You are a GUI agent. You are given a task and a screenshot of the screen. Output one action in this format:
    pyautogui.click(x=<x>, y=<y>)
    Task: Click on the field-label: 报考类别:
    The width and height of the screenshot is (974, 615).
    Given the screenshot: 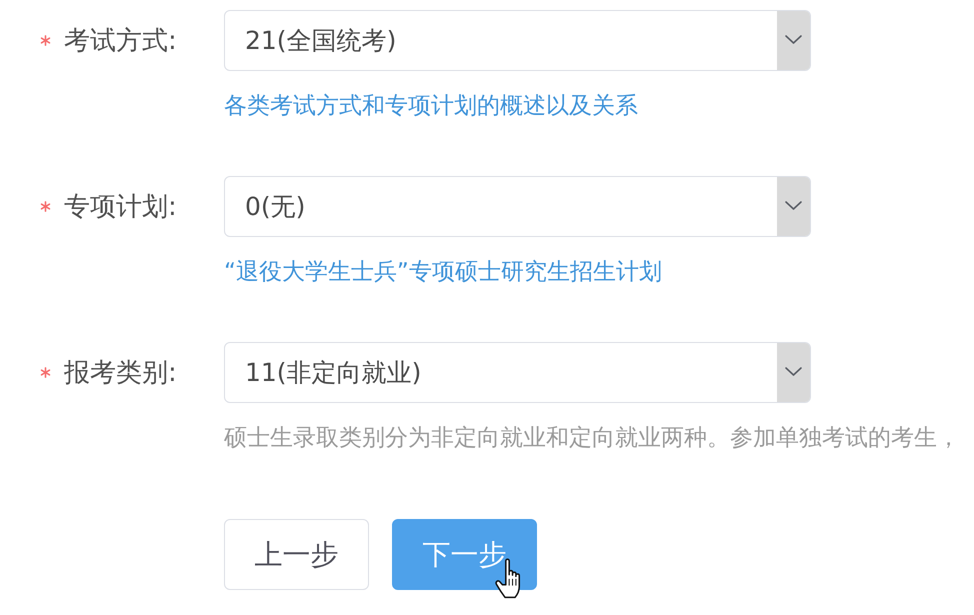 What is the action you would take?
    pyautogui.click(x=120, y=373)
    